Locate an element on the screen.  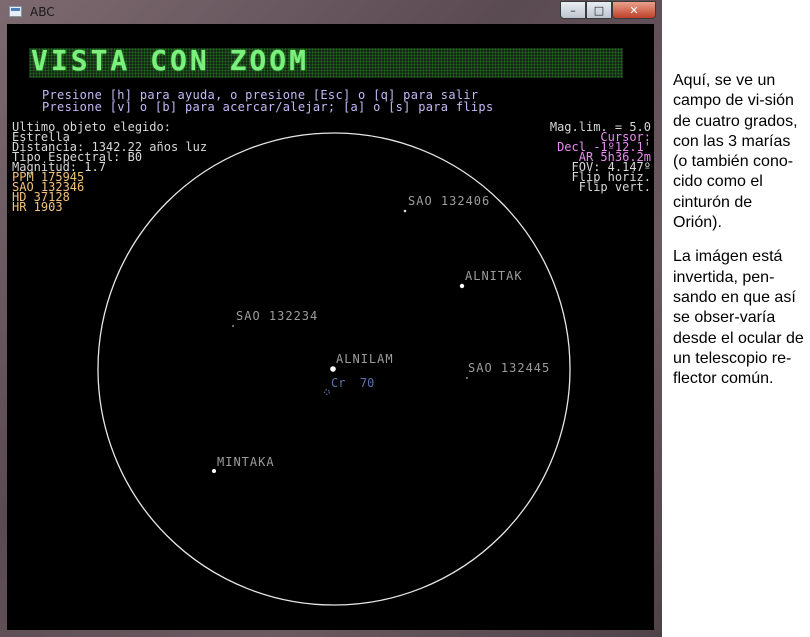
window-title: ABC is located at coordinates (42, 12).